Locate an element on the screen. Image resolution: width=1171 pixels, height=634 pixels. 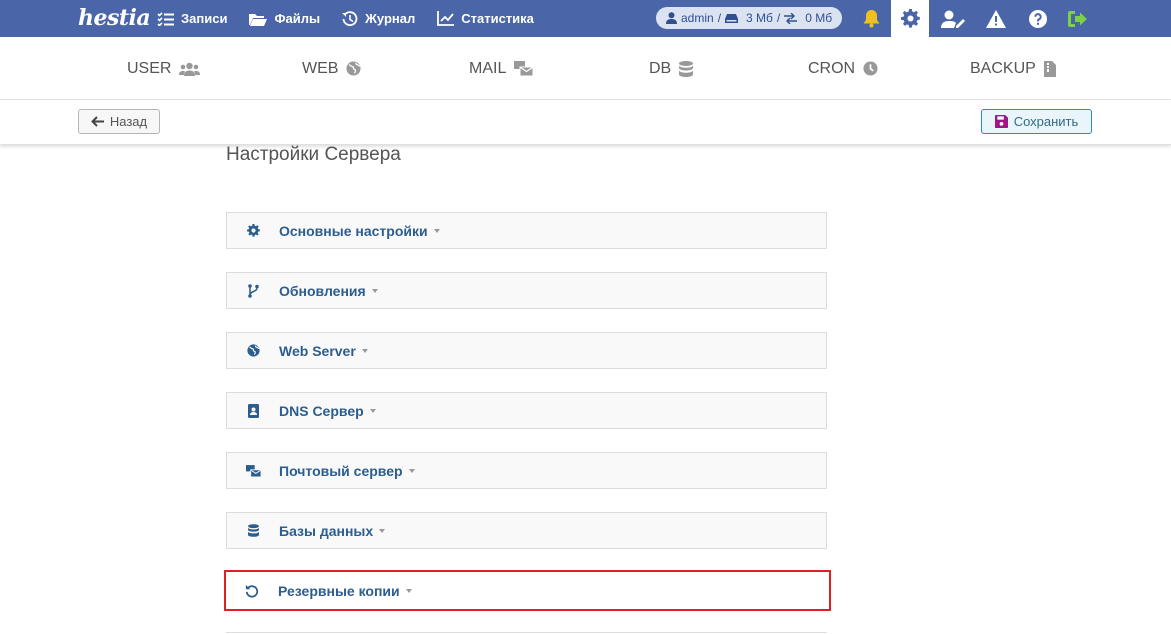
tab-mail: MAIL is located at coordinates (501, 68).